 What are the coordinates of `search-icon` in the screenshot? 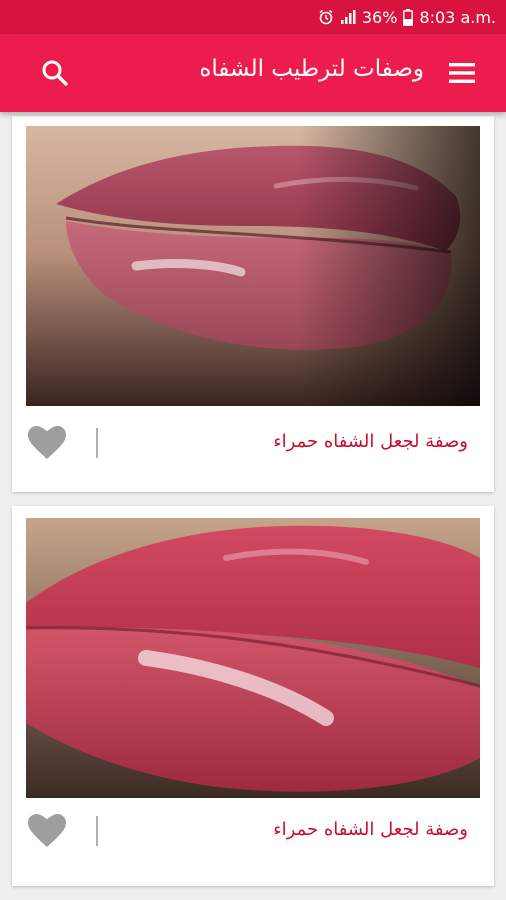 It's located at (55, 73).